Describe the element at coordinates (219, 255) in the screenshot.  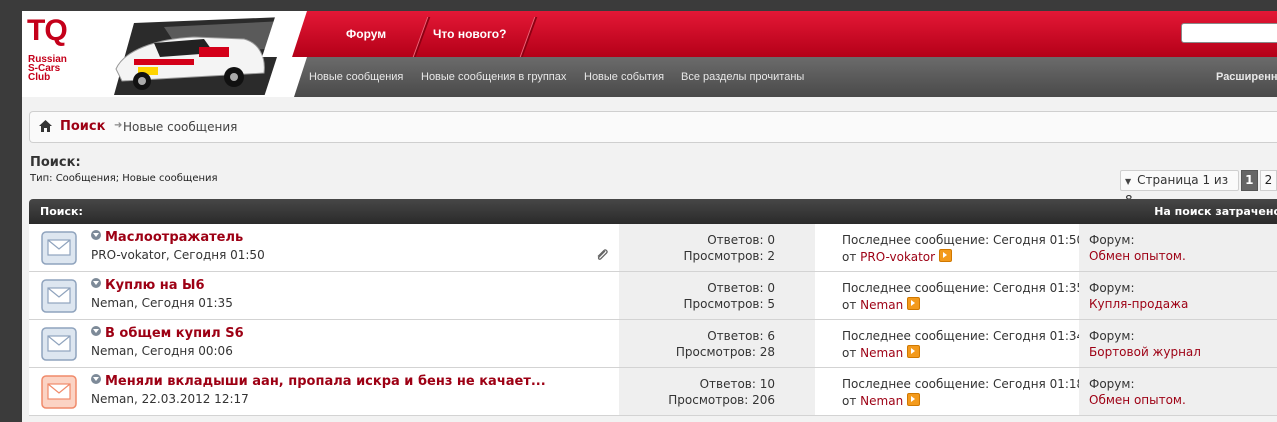
I see `thread-date: Сегодня 01:50` at that location.